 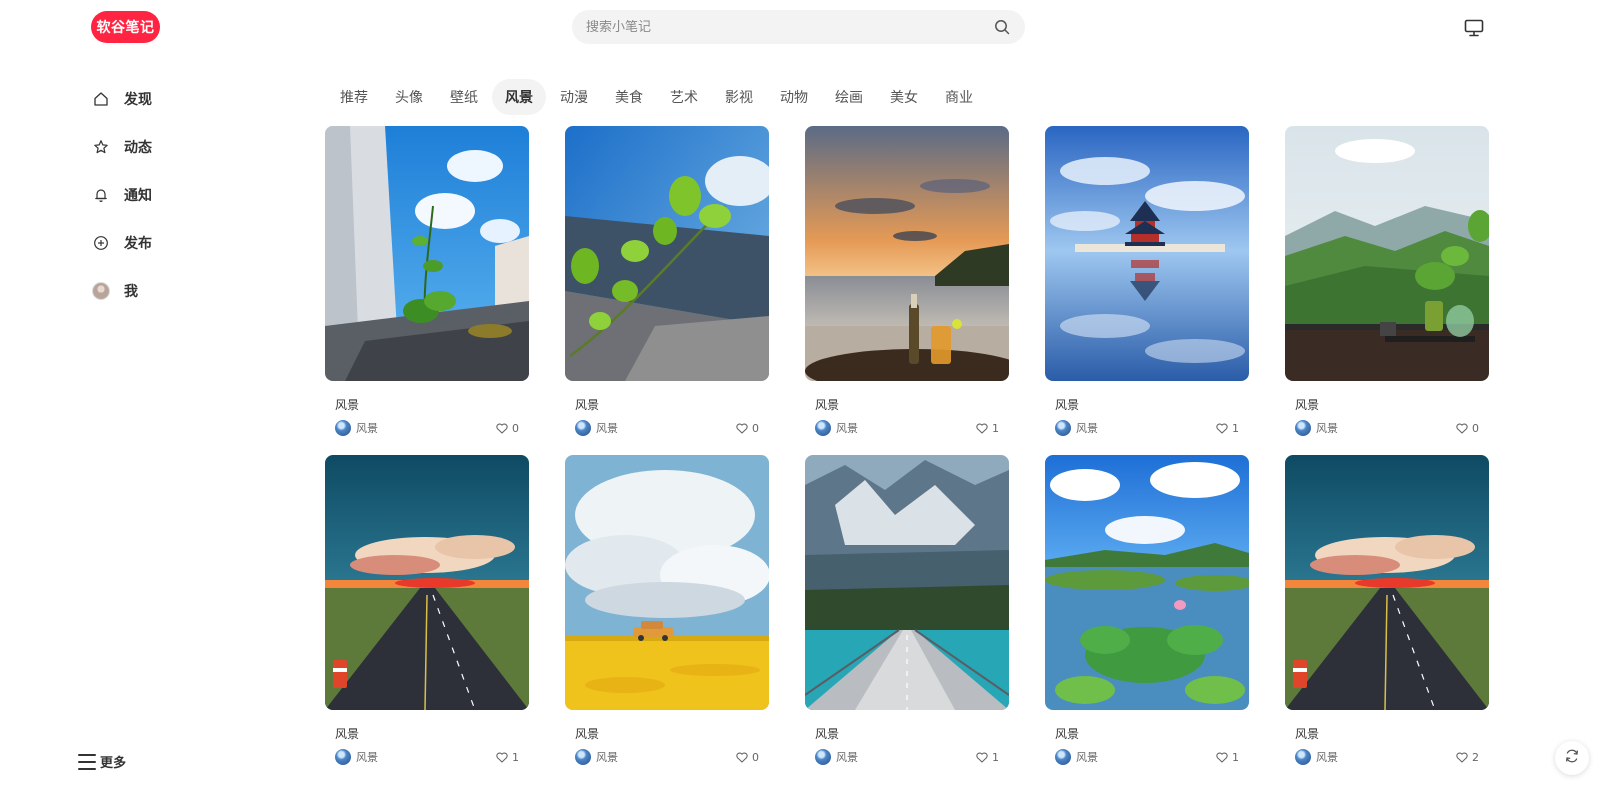 I want to click on sidebar-item-label: 发现, so click(x=138, y=99).